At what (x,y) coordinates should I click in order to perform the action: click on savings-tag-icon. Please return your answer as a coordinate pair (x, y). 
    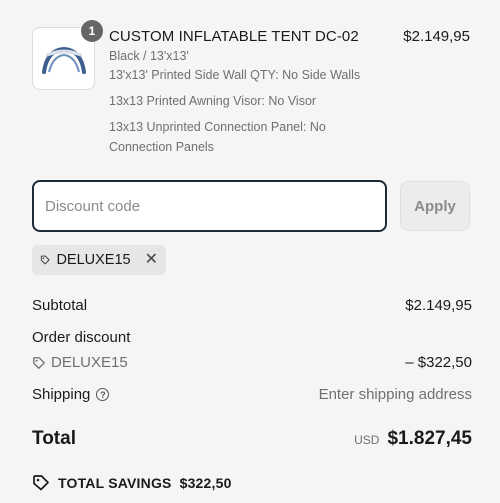
    Looking at the image, I should click on (41, 483).